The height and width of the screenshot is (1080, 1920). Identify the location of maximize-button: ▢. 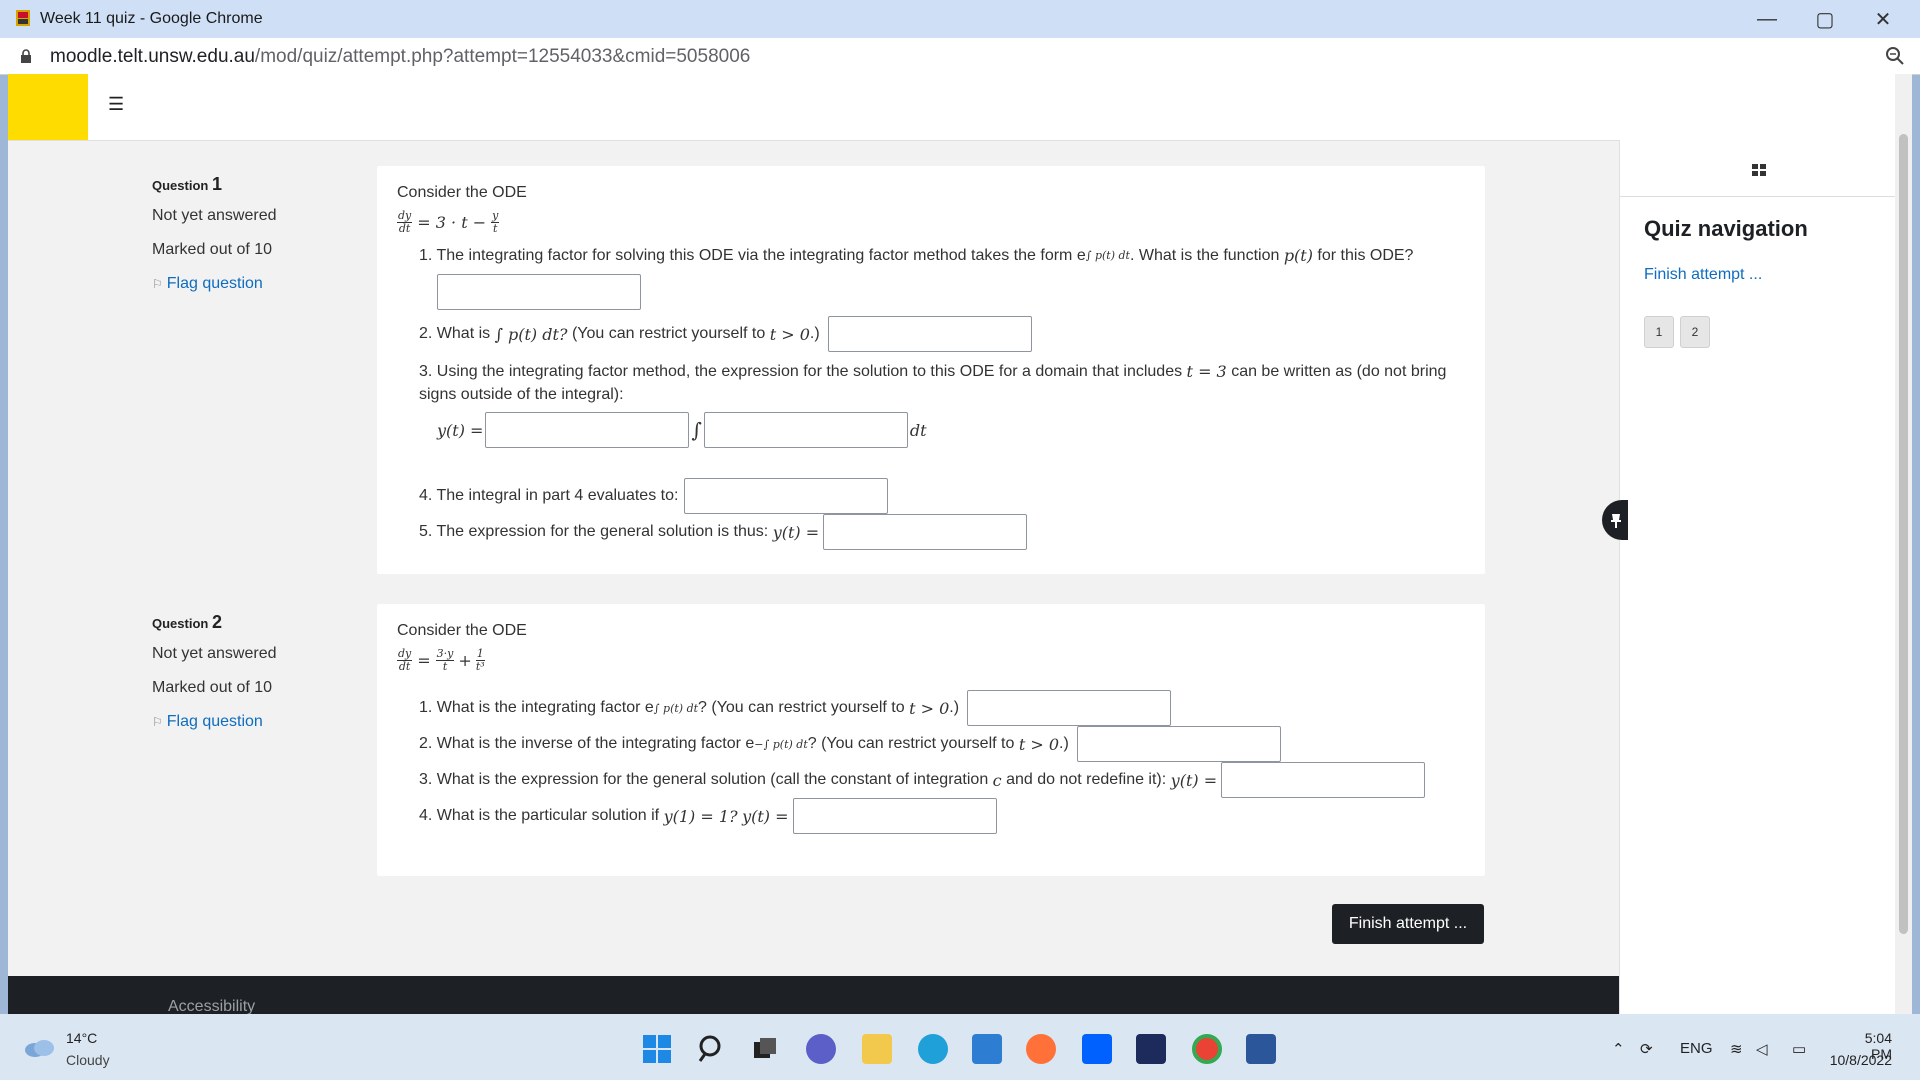
(1825, 19).